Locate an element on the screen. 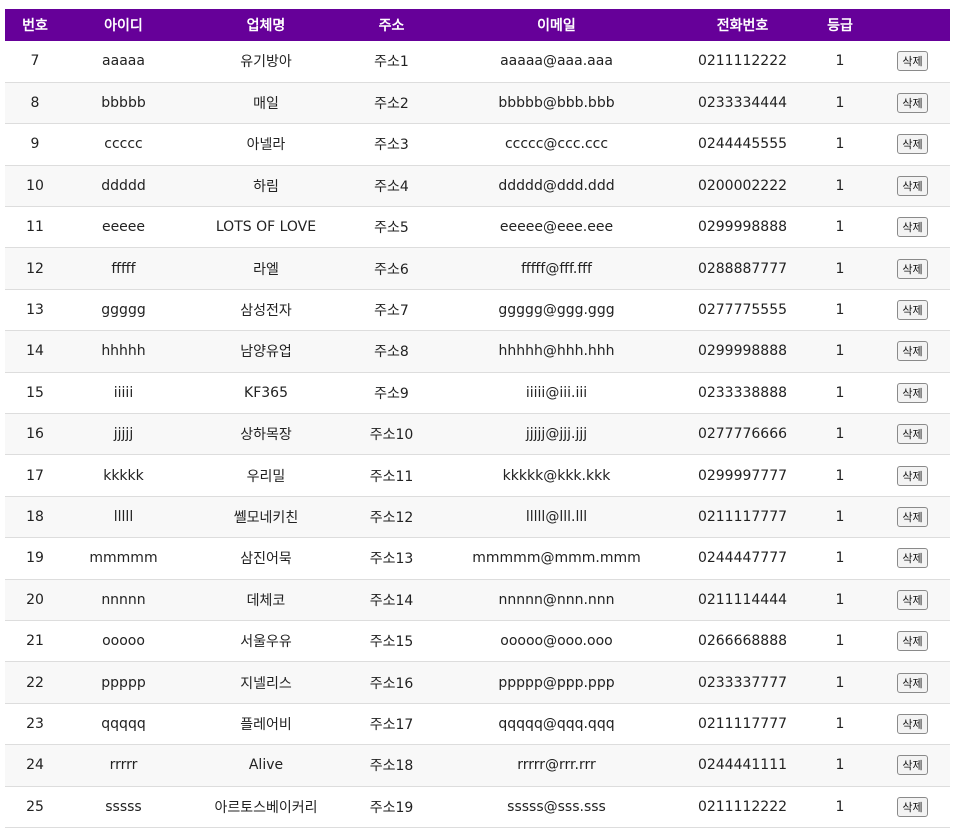  cell-email: rrrrr@rrr.rrr is located at coordinates (556, 765).